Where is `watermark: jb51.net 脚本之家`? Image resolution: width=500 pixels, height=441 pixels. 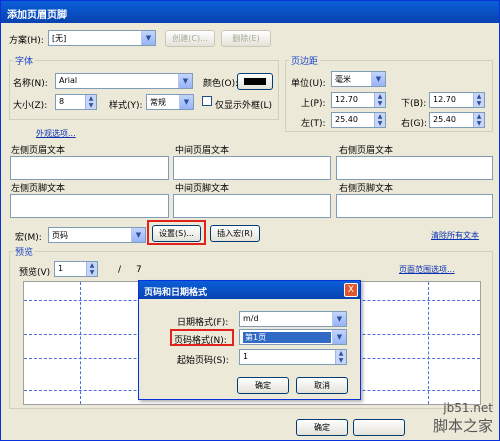 watermark: jb51.net 脚本之家 is located at coordinates (463, 418).